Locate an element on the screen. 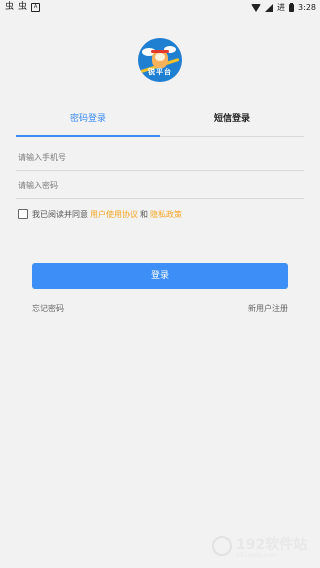 The image size is (320, 568). watermark-subtext: 192apps.com is located at coordinates (256, 555).